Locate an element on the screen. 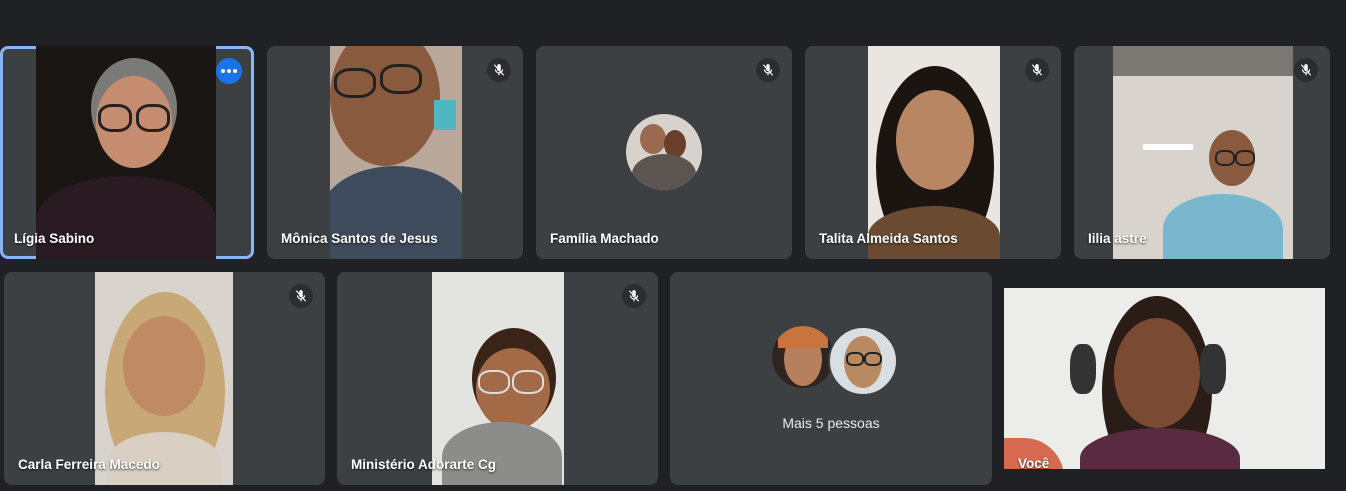  self-video is located at coordinates (1164, 378).